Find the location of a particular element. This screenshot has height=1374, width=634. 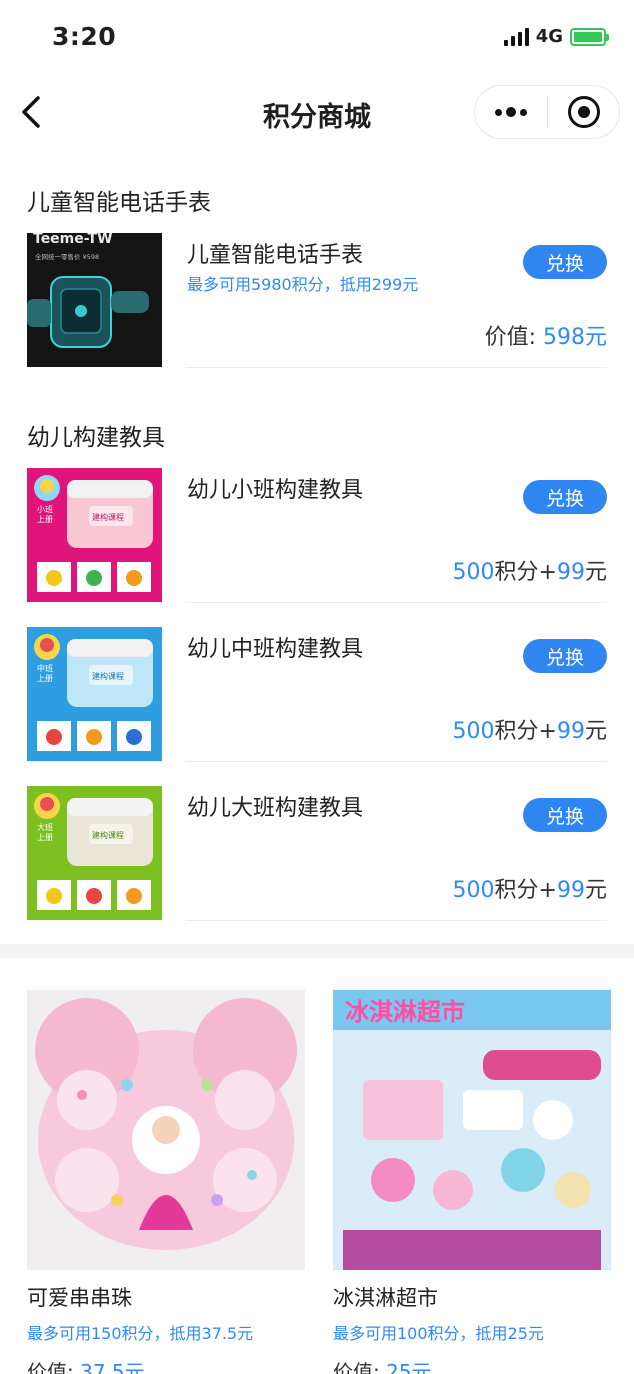

product-item-small-class: 小班 上册 建构课程 幼儿小班构建教具 兑换 500积分+99元 is located at coordinates (317, 535).